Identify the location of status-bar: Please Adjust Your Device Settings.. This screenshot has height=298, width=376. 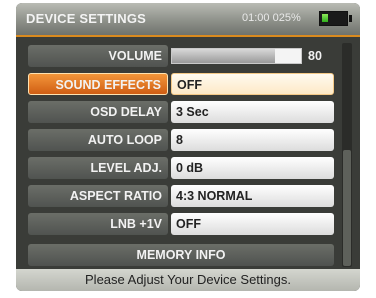
(188, 280).